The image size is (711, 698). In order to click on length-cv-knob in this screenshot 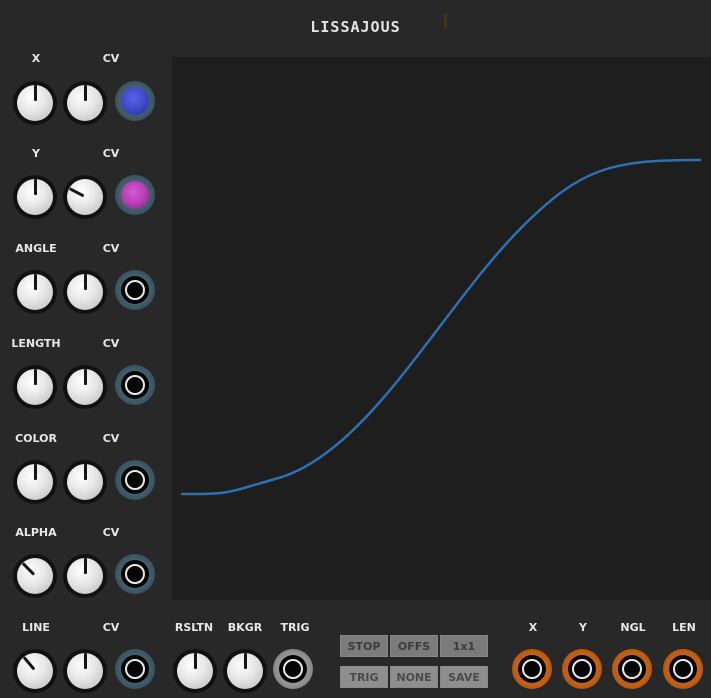, I will do `click(85, 387)`.